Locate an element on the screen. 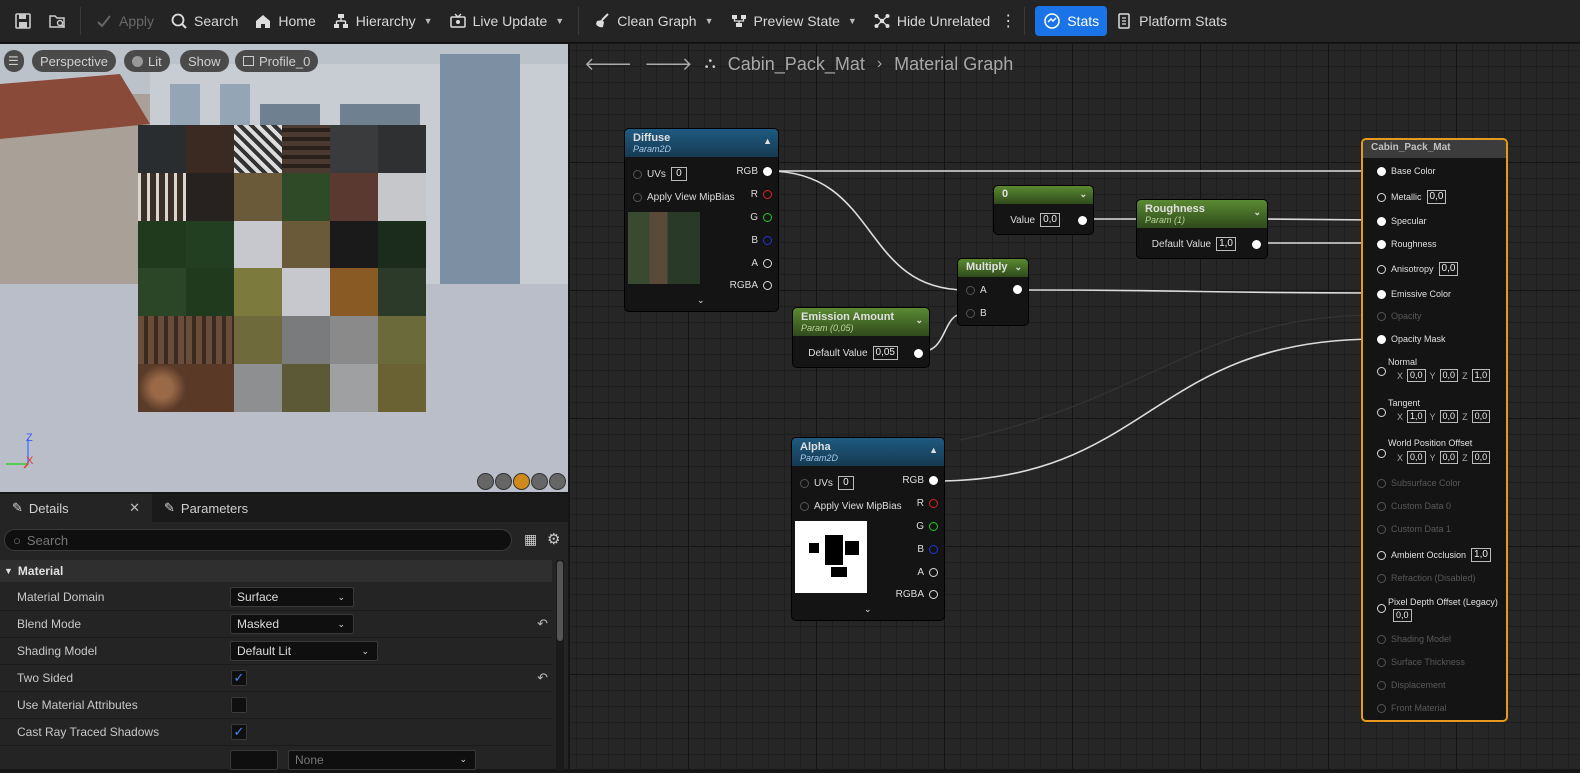 The height and width of the screenshot is (773, 1580). ambient-occlusion-value: 1,0 is located at coordinates (1481, 555).